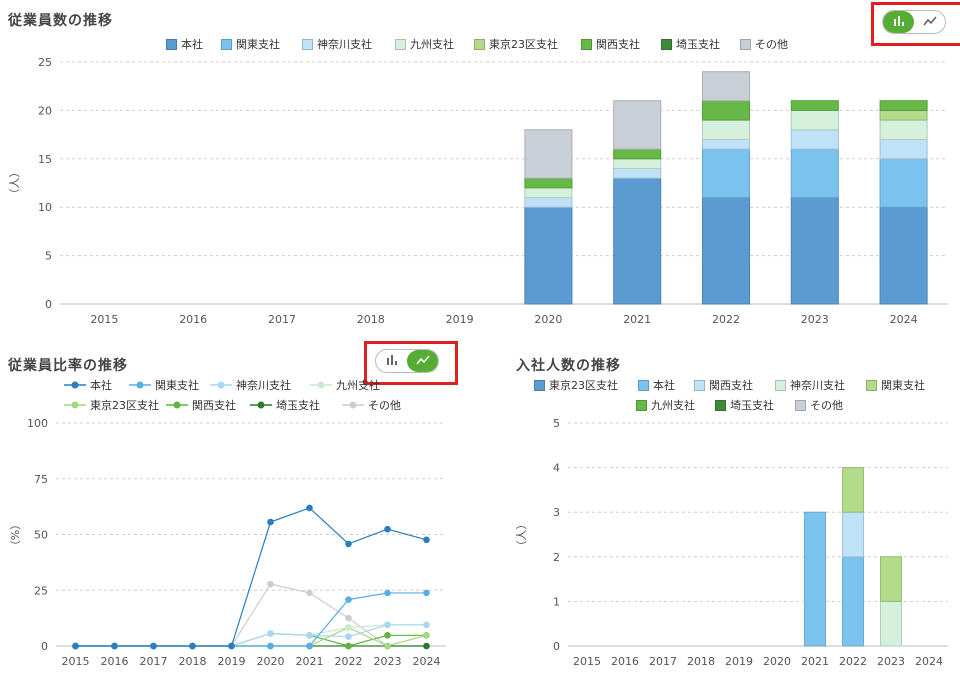 This screenshot has width=960, height=681. What do you see at coordinates (556, 468) in the screenshot?
I see `y-tick-label: 4` at bounding box center [556, 468].